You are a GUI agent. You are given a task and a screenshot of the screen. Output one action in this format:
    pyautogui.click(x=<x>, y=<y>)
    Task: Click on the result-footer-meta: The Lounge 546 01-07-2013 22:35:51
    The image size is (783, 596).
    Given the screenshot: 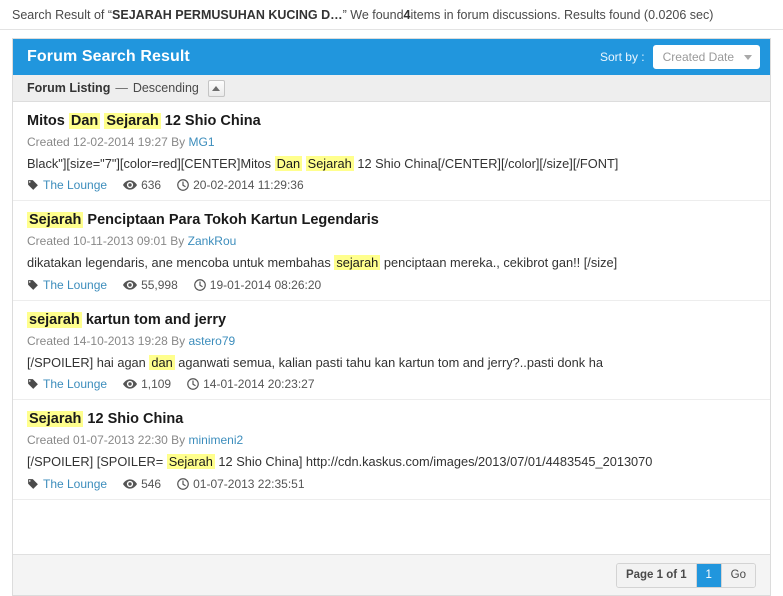 What is the action you would take?
    pyautogui.click(x=391, y=484)
    